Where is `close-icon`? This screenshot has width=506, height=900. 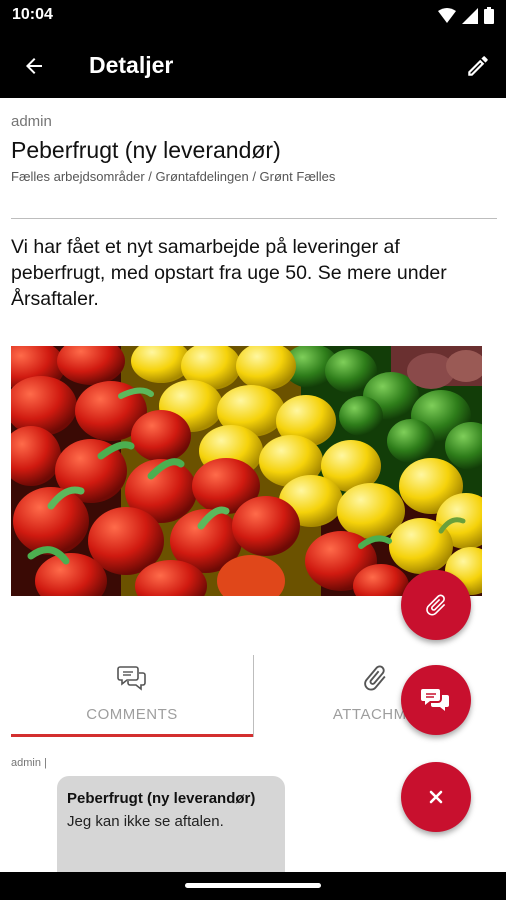 close-icon is located at coordinates (436, 797).